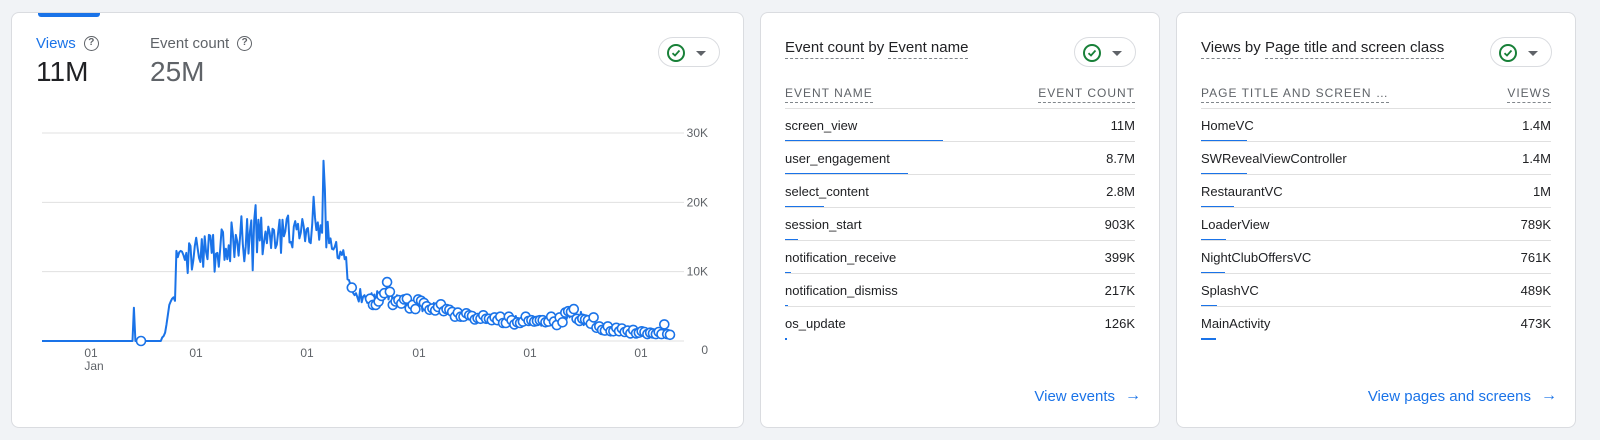 The image size is (1600, 440). Describe the element at coordinates (1242, 191) in the screenshot. I see `row-label: RestaurantVC` at that location.